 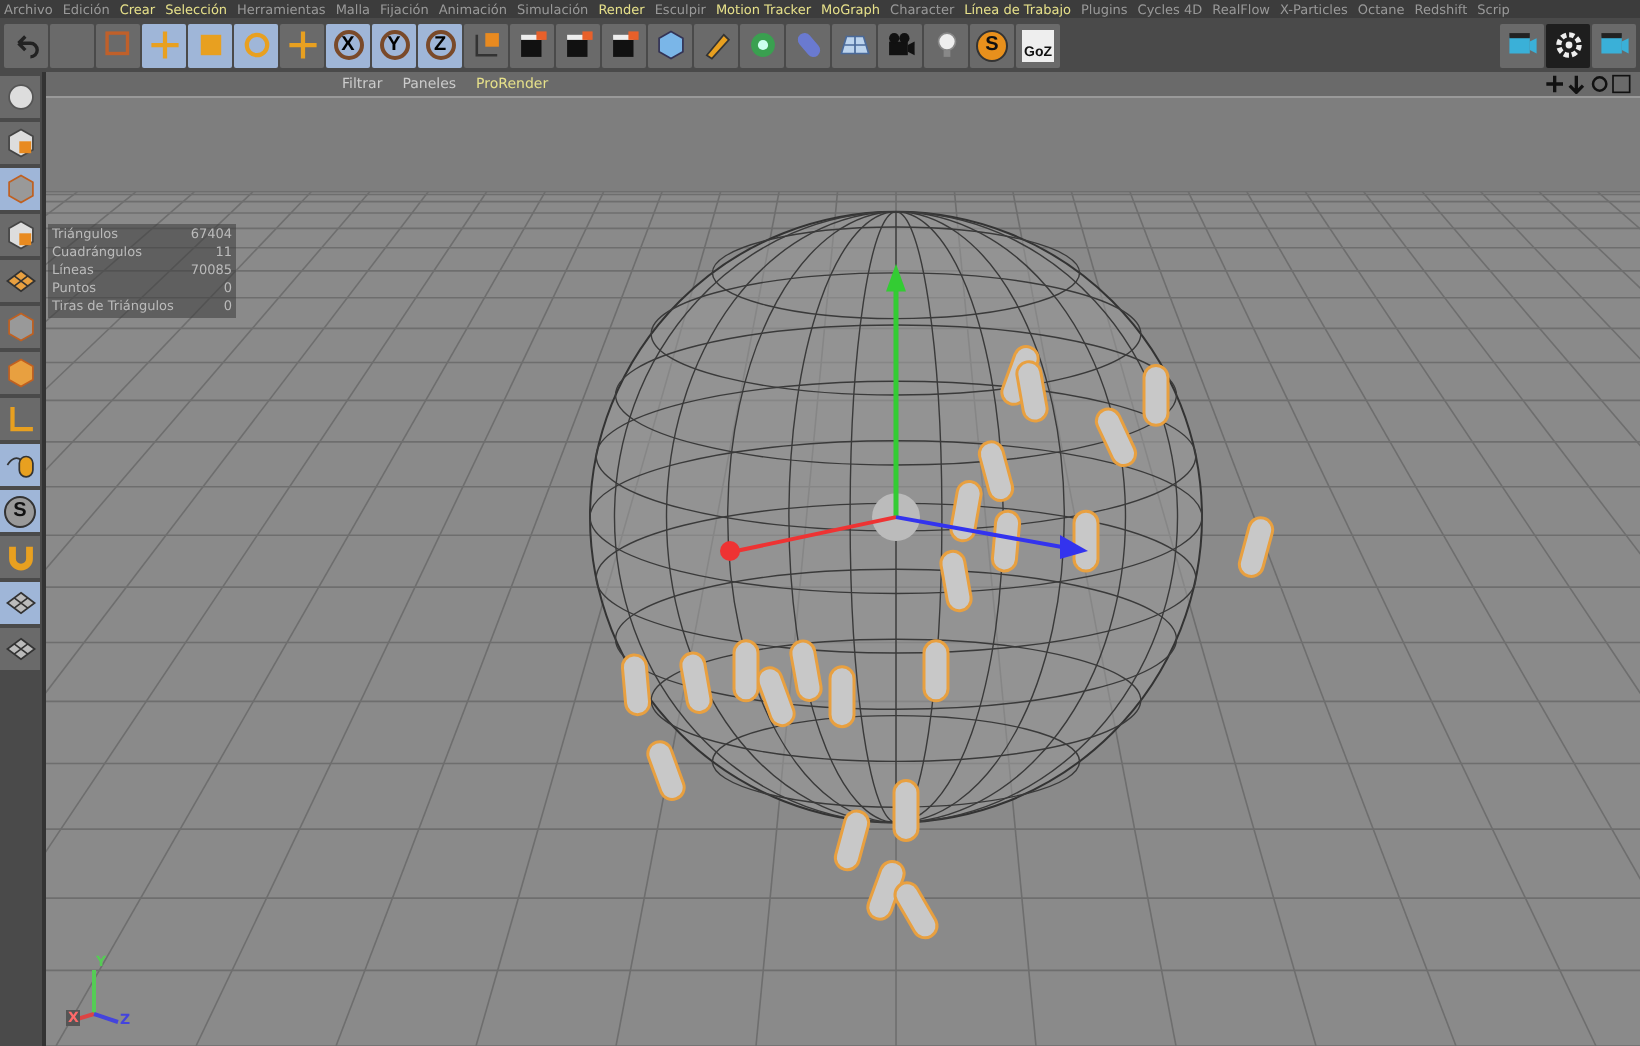 I want to click on toolbar-button: X, so click(x=348, y=45).